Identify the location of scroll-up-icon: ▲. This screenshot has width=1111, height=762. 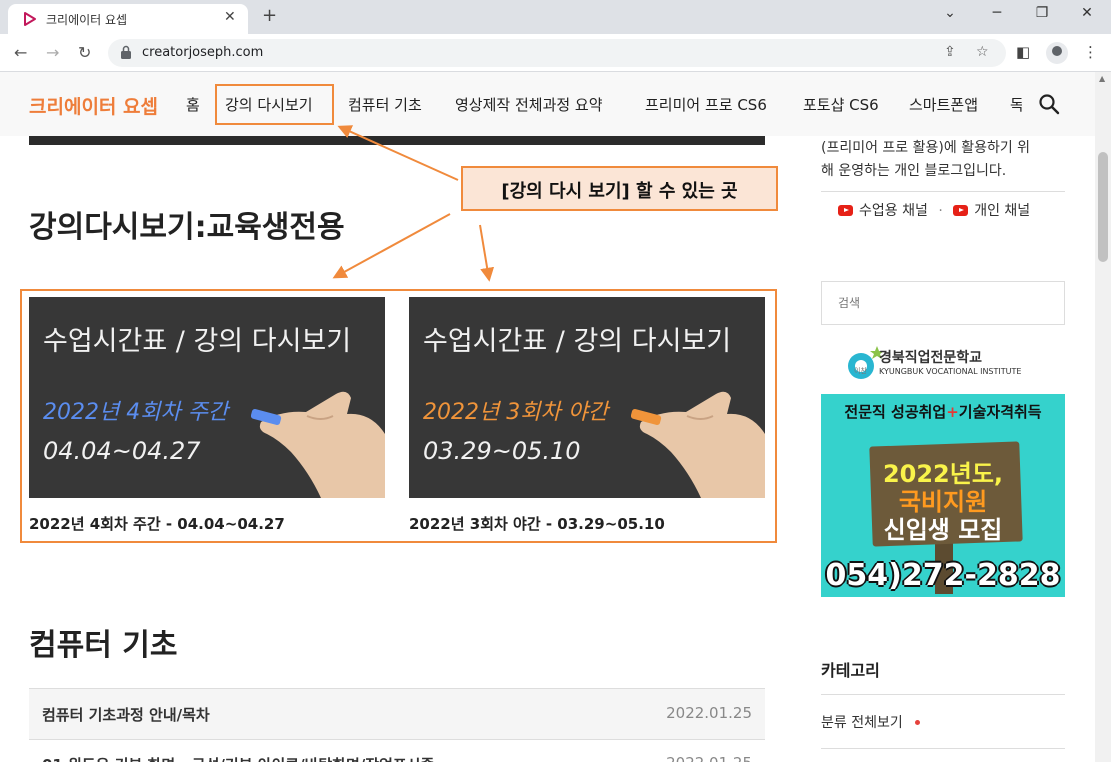
(1102, 78).